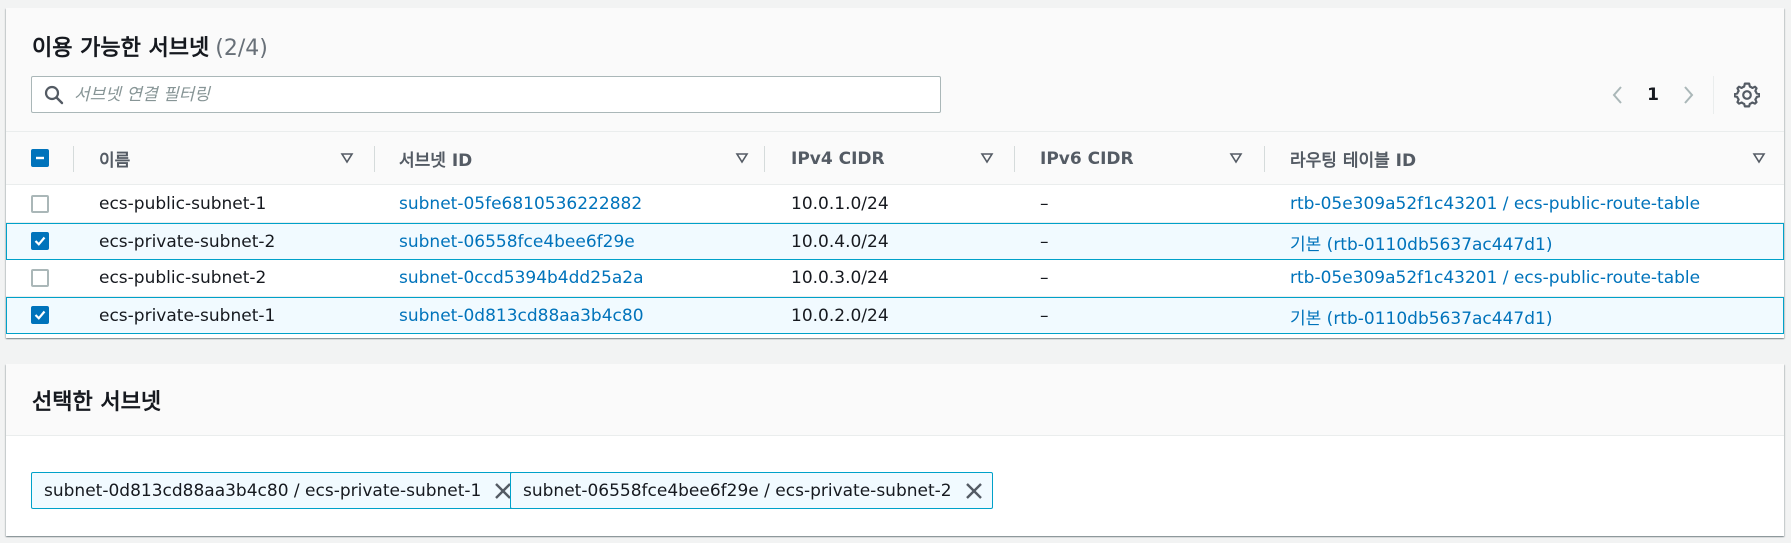 The image size is (1791, 543). Describe the element at coordinates (183, 204) in the screenshot. I see `cell-name: ecs-public-subnet-1` at that location.